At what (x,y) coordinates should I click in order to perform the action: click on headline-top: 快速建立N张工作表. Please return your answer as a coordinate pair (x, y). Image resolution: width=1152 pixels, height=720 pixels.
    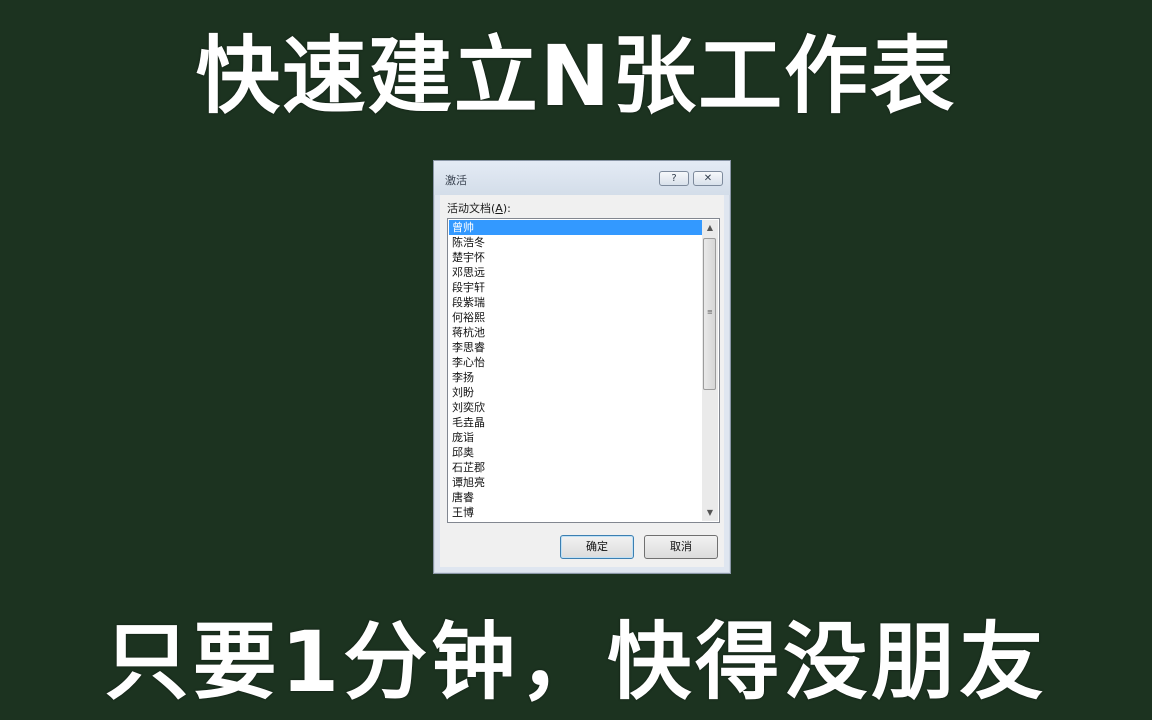
    Looking at the image, I should click on (576, 76).